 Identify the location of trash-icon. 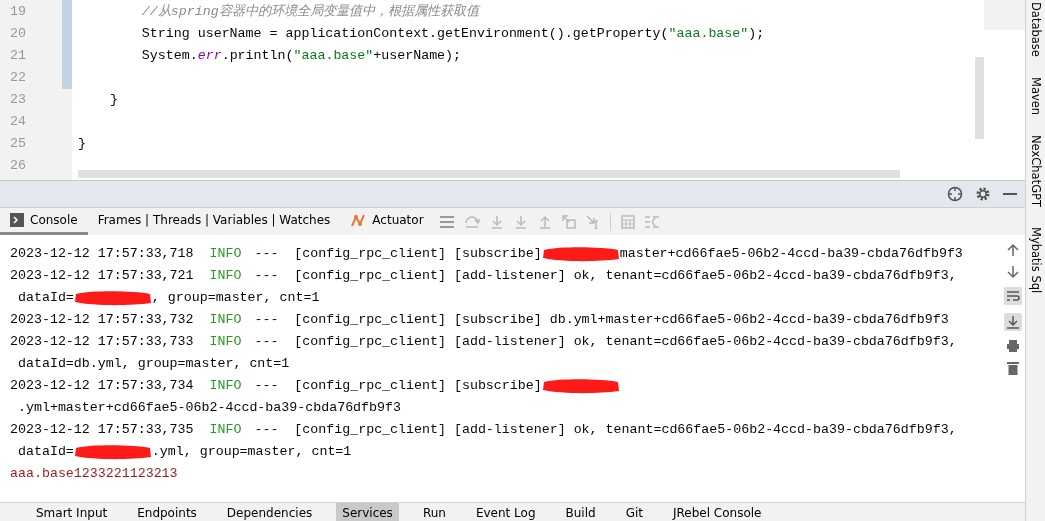
(1012, 368).